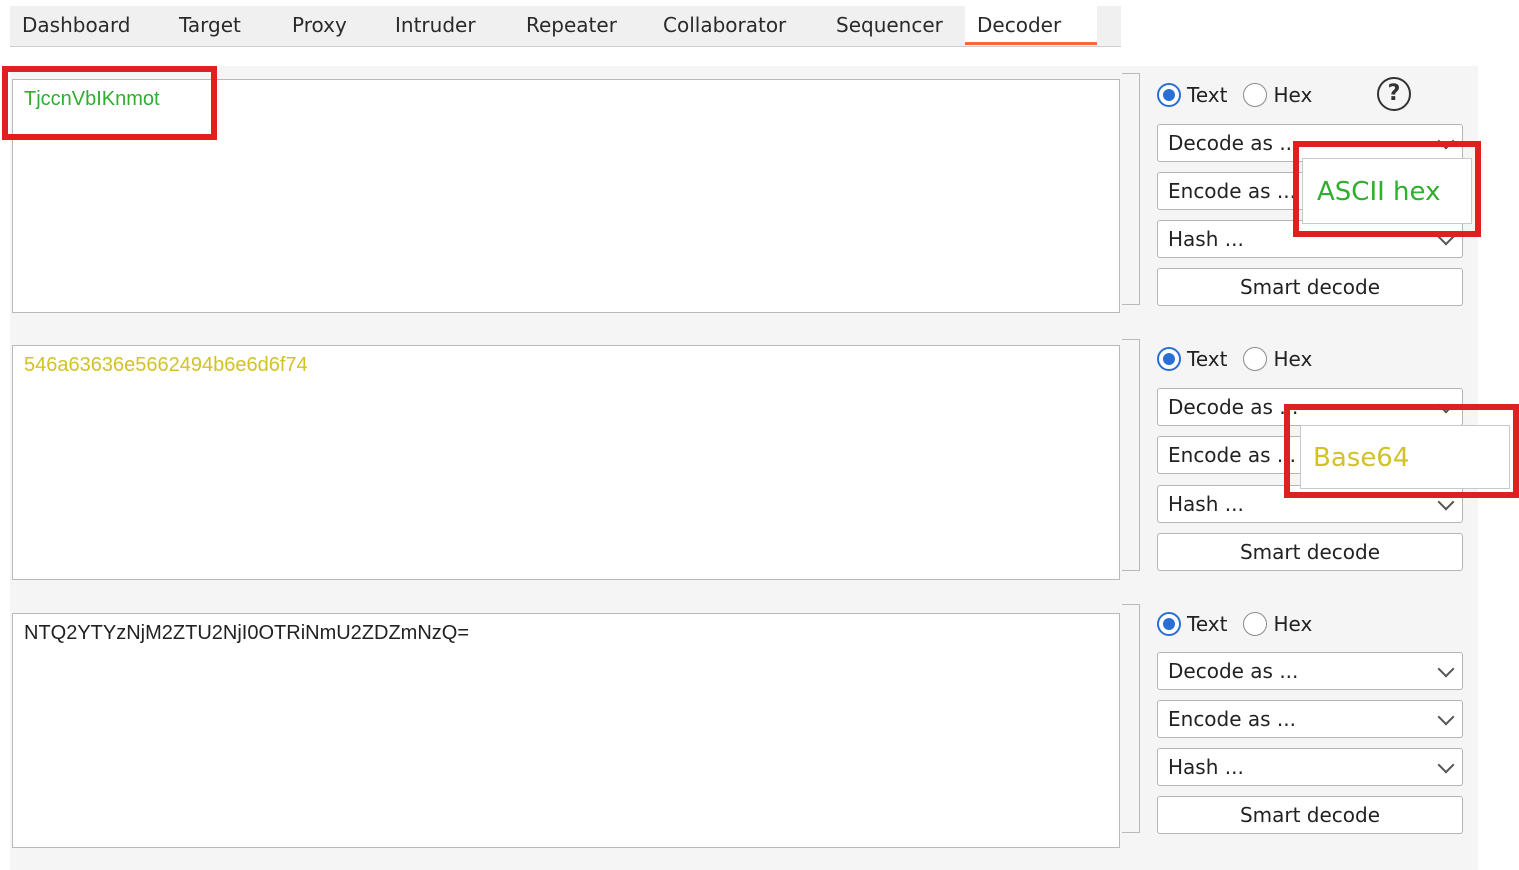 The height and width of the screenshot is (870, 1519). I want to click on smart-decode-button-1: Smart decode, so click(1310, 287).